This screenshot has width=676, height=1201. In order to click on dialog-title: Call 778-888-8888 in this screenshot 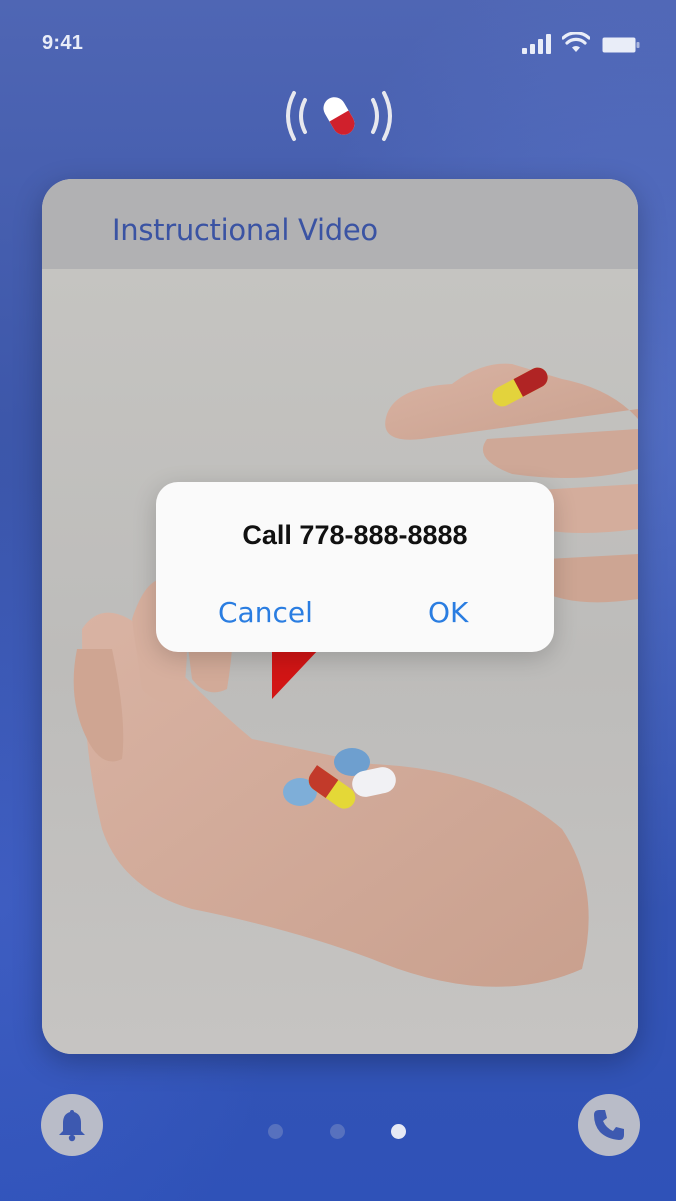, I will do `click(355, 535)`.